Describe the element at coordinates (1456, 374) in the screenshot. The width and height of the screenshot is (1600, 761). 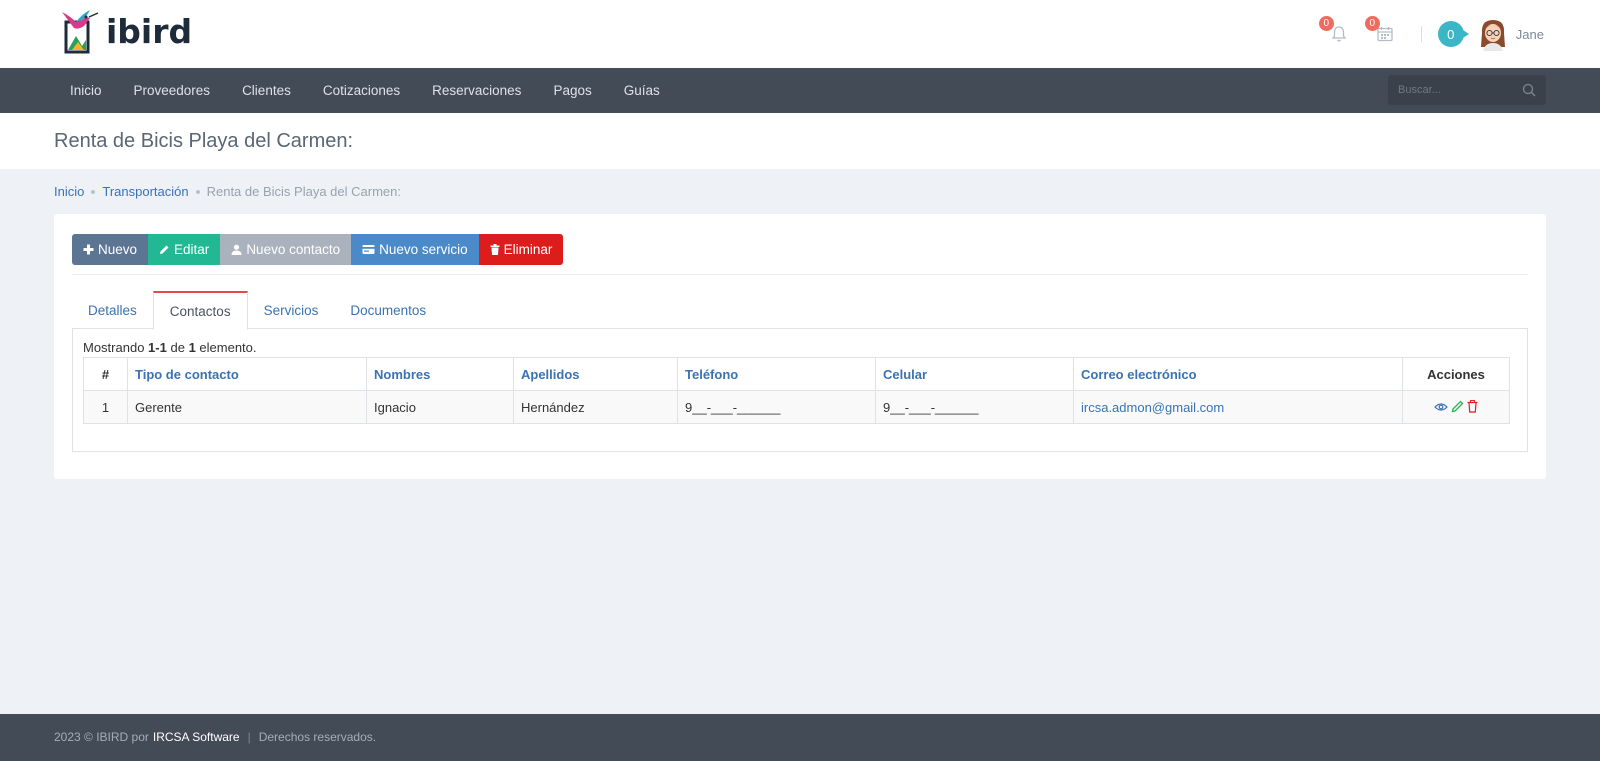
I see `col-acciones: Acciones` at that location.